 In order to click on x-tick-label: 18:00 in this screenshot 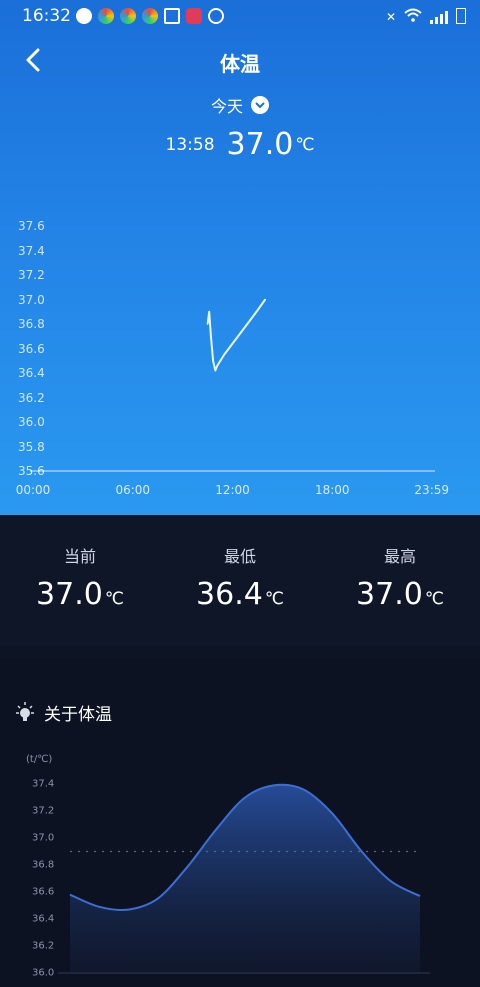, I will do `click(332, 490)`.